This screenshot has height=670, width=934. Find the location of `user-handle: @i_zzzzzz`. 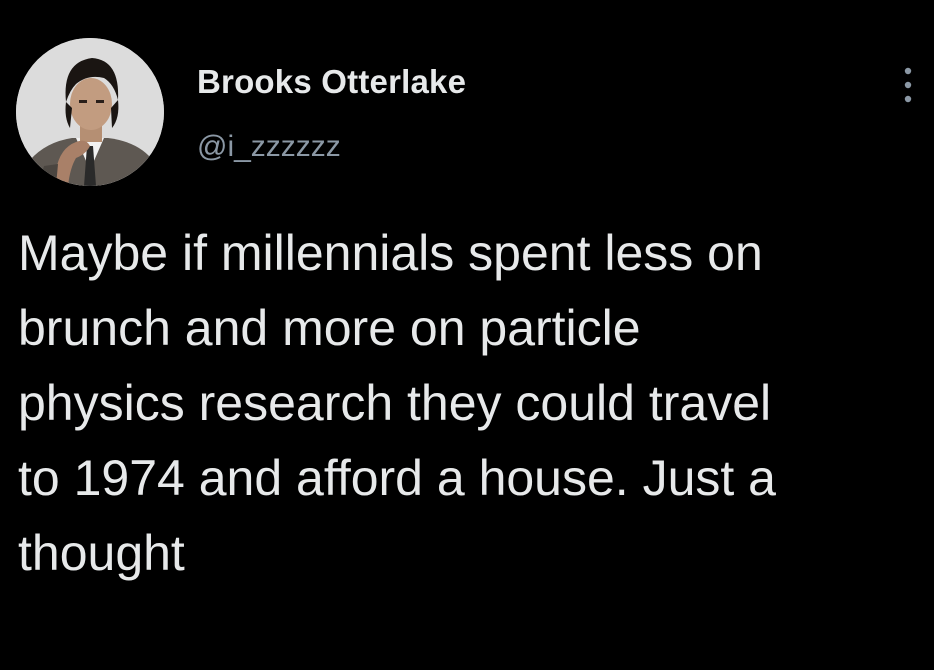

user-handle: @i_zzzzzz is located at coordinates (269, 147).